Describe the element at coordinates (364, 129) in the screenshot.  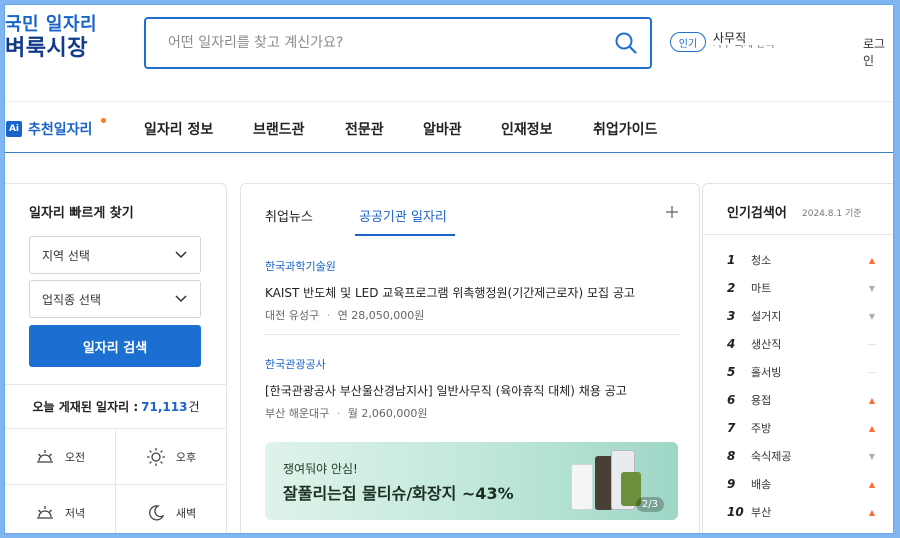
I see `nav-item-specialty: 전문관` at that location.